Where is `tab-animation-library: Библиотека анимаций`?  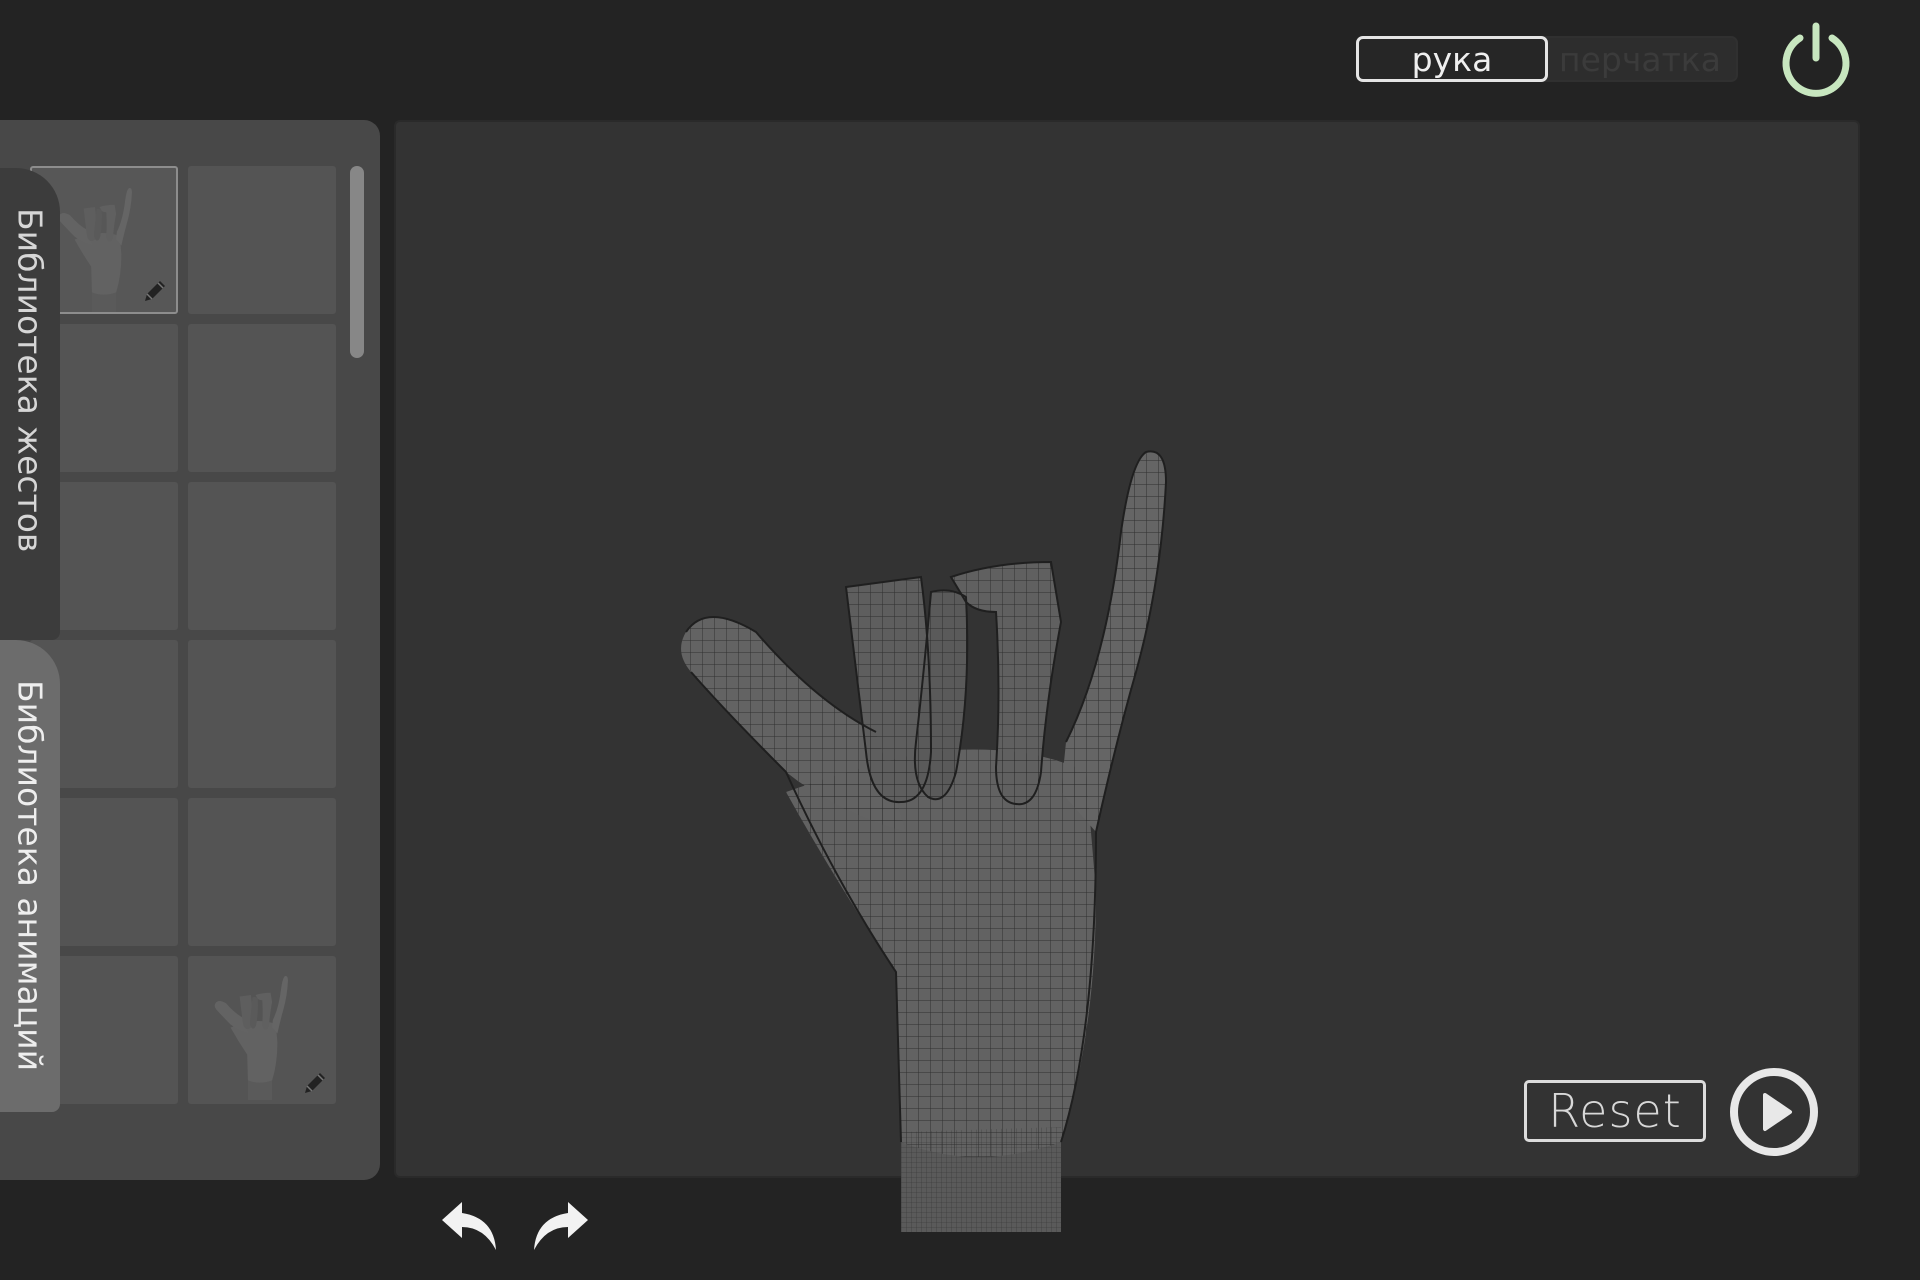 tab-animation-library: Библиотека анимаций is located at coordinates (30, 876).